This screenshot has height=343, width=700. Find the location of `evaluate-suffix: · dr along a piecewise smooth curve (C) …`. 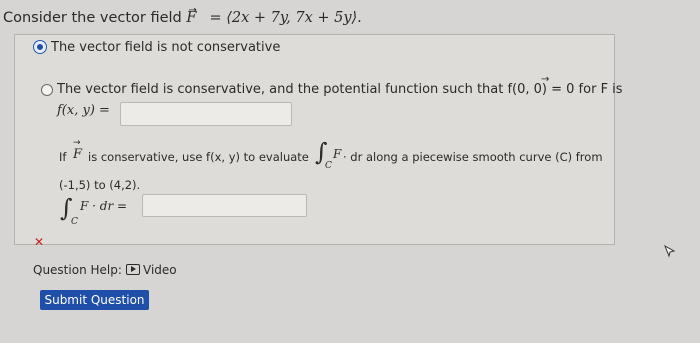

evaluate-suffix: · dr along a piecewise smooth curve (C) … is located at coordinates (473, 157).